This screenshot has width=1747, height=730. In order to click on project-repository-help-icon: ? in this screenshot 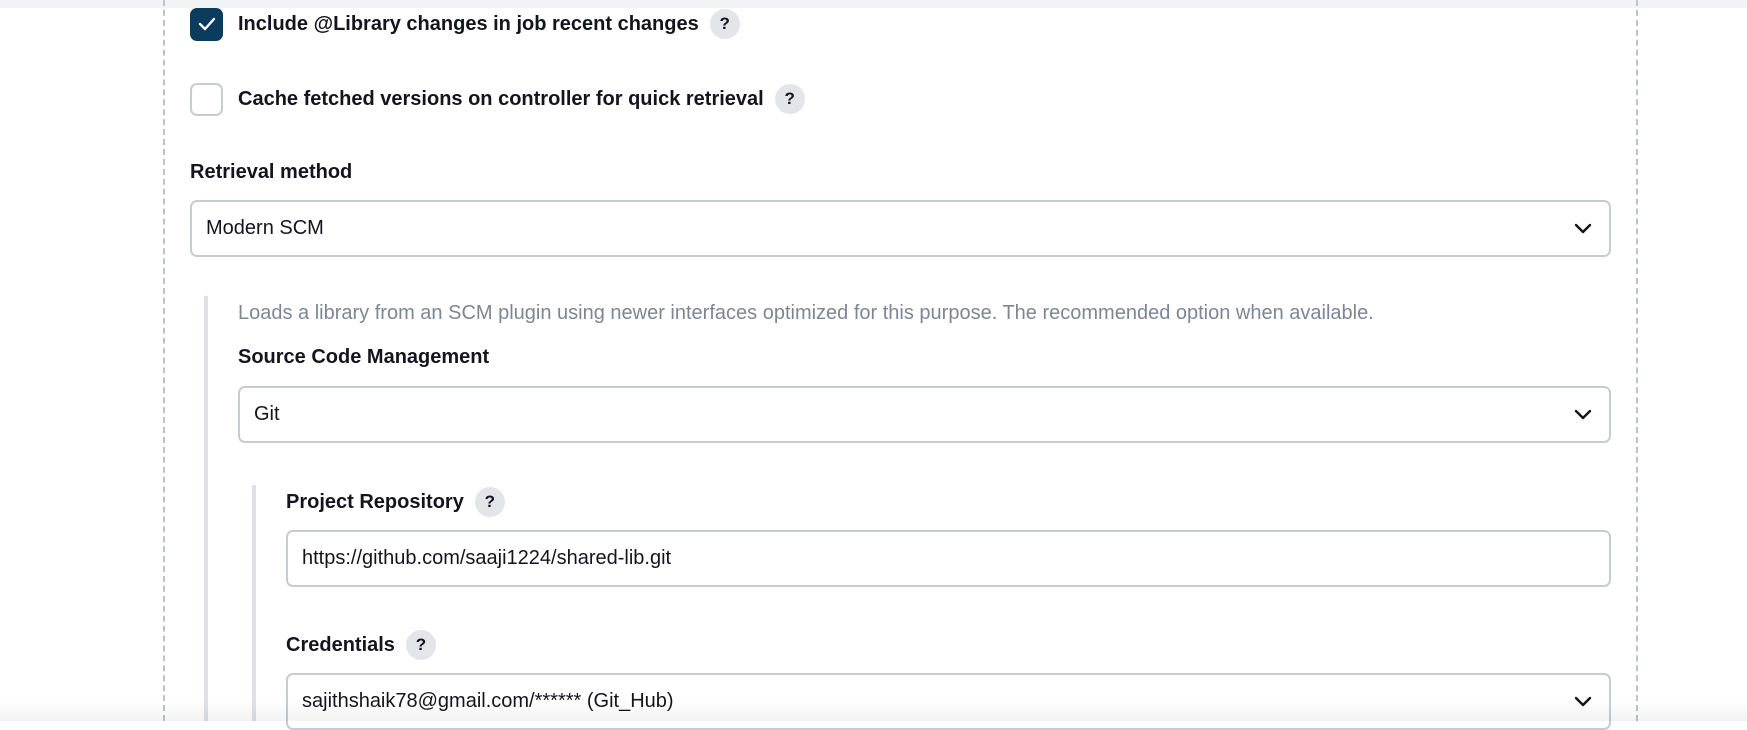, I will do `click(489, 502)`.